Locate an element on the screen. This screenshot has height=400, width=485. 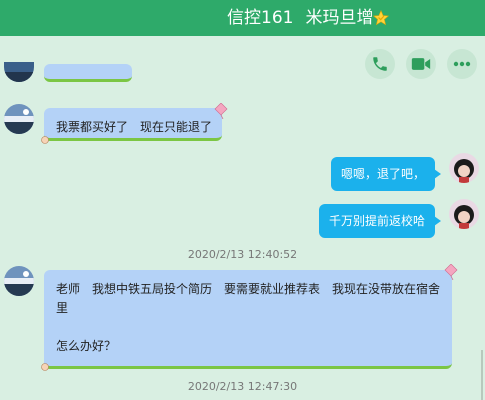
chat-header: 信控161 米玛旦增 is located at coordinates (242, 18).